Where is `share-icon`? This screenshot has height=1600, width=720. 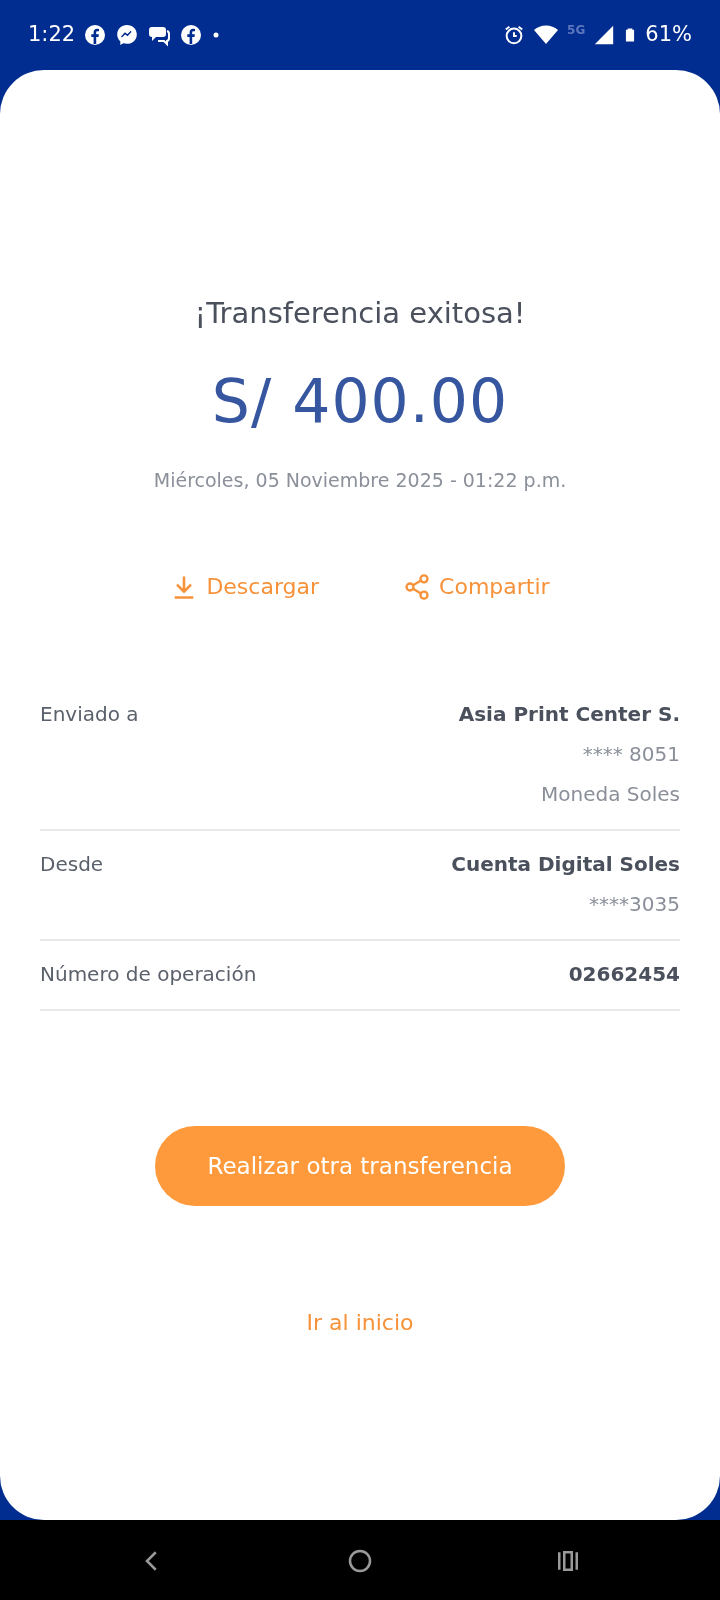
share-icon is located at coordinates (417, 586).